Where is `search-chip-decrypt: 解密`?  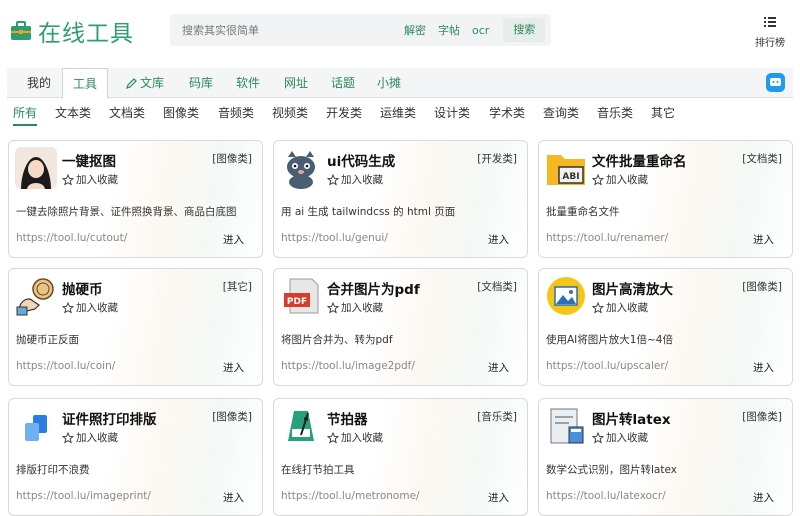 search-chip-decrypt: 解密 is located at coordinates (415, 30).